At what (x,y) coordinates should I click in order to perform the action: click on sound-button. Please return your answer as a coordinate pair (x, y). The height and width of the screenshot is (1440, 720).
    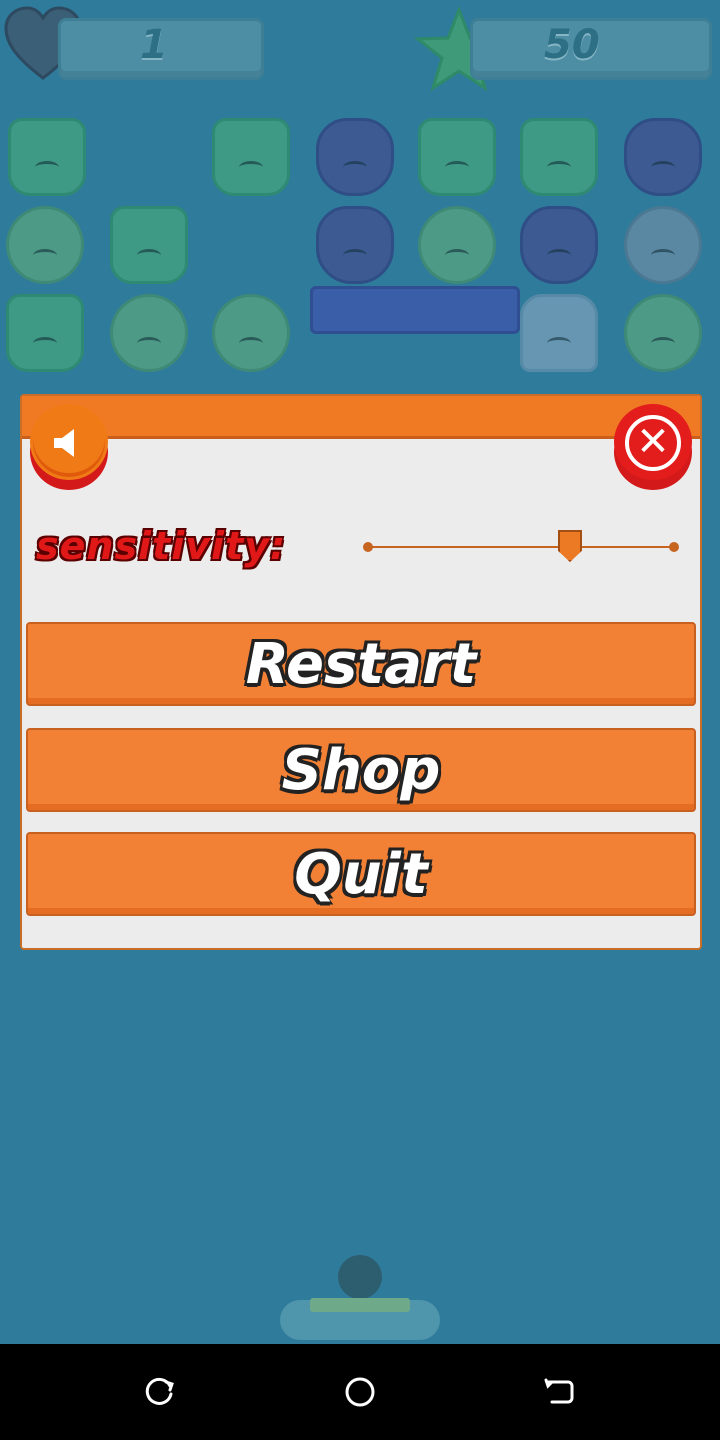
    Looking at the image, I should click on (69, 447).